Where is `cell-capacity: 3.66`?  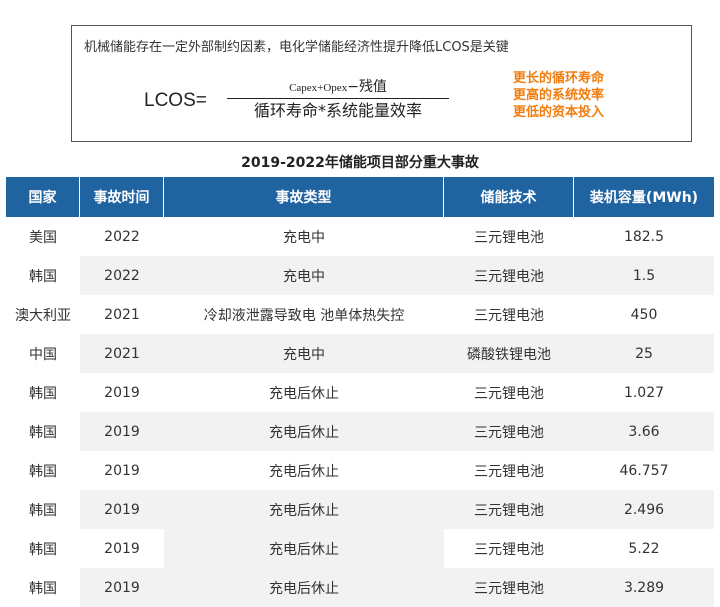 cell-capacity: 3.66 is located at coordinates (644, 431).